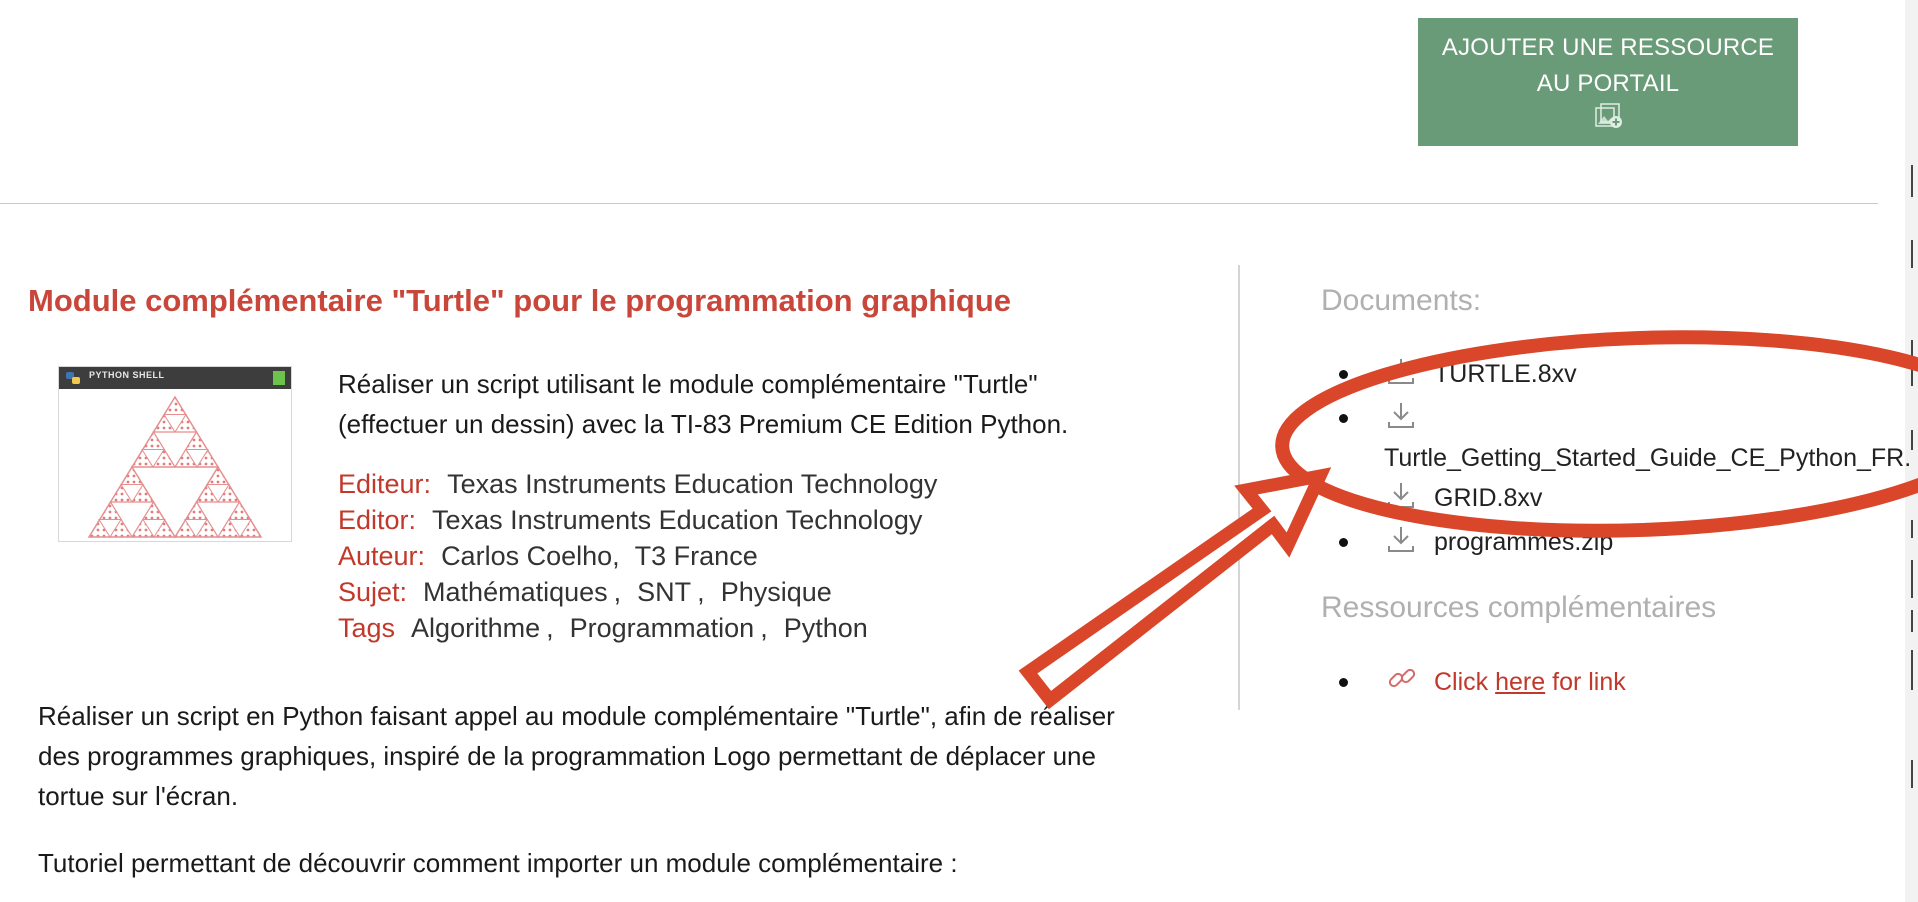 The height and width of the screenshot is (902, 1918). I want to click on link-prefix: Click, so click(1461, 682).